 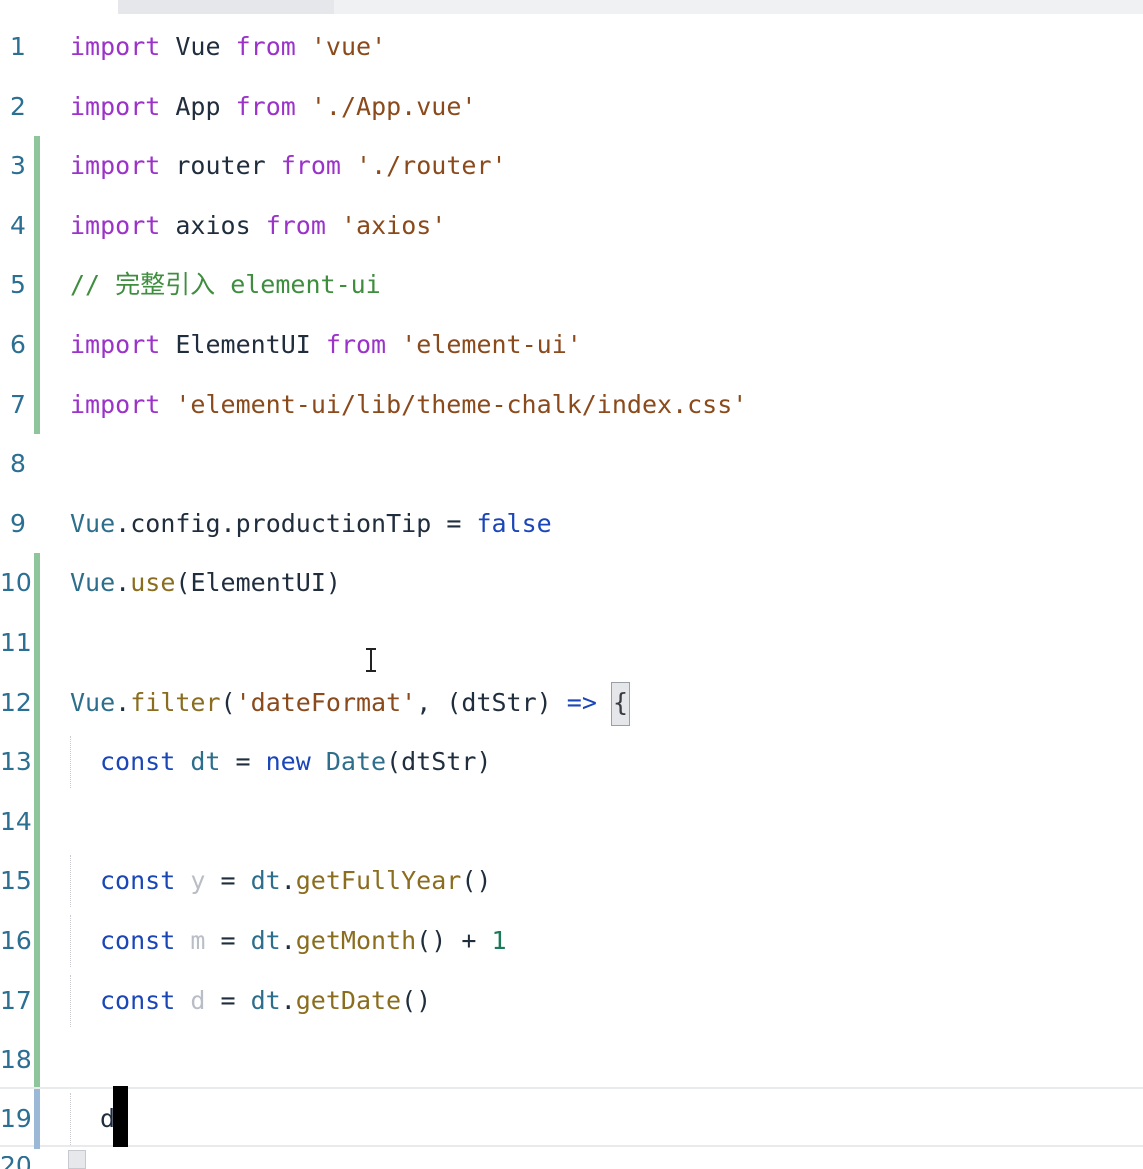 What do you see at coordinates (571, 166) in the screenshot?
I see `code-line-3: 3 import router from './router'` at bounding box center [571, 166].